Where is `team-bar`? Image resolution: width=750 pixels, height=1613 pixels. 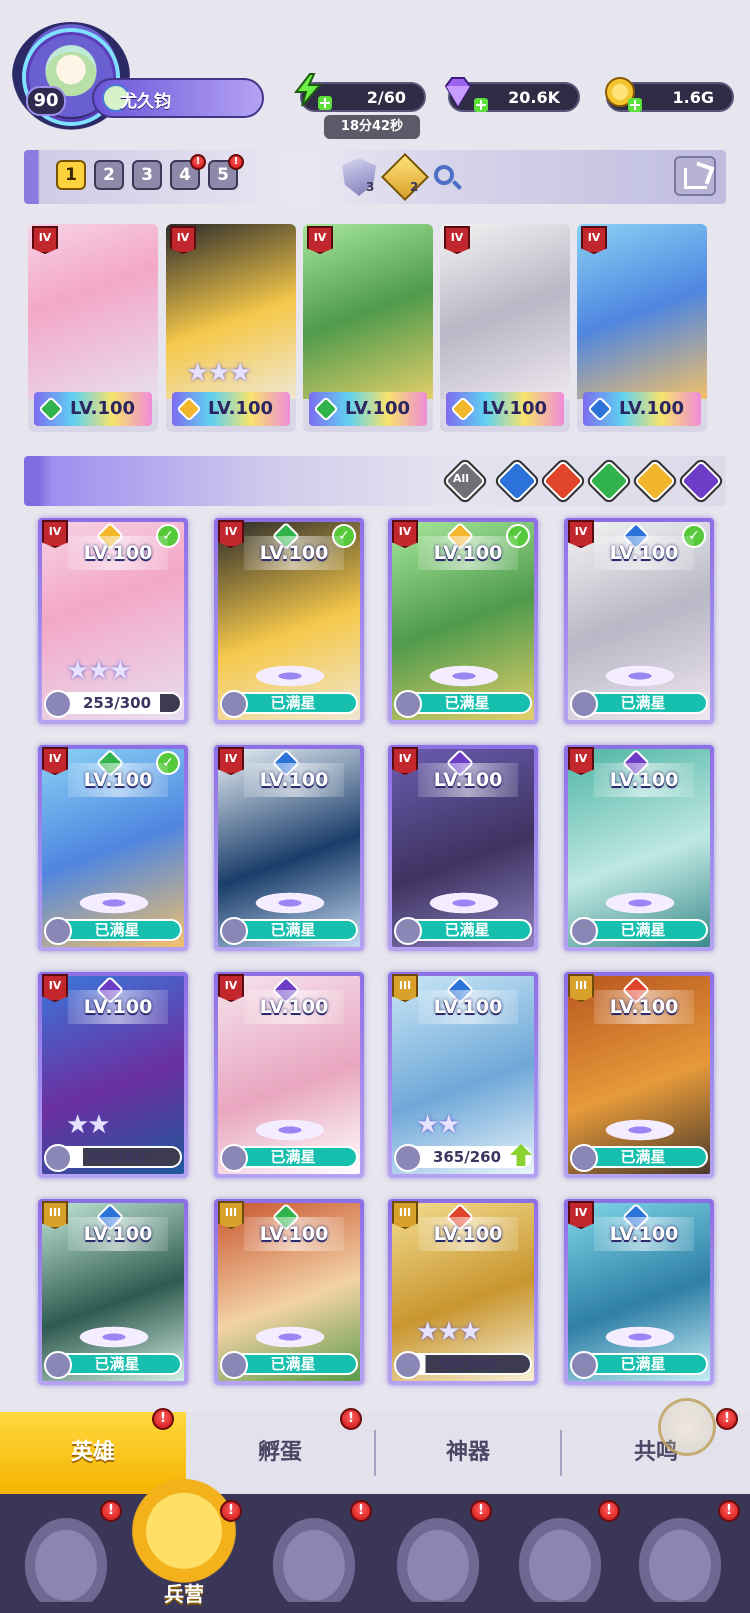
team-bar is located at coordinates (375, 177).